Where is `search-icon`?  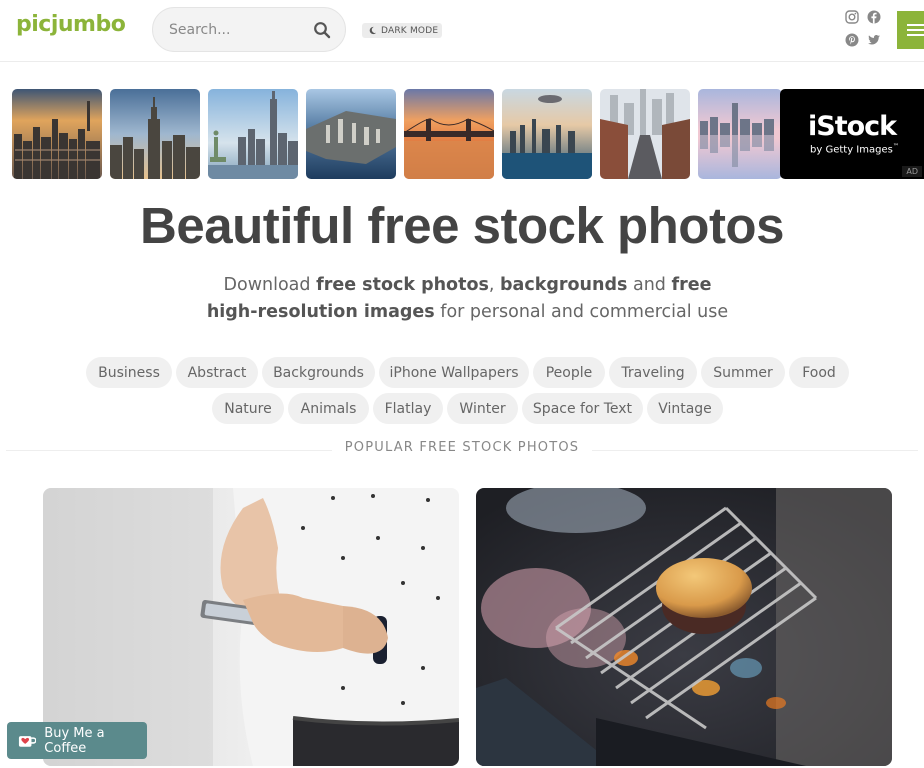
search-icon is located at coordinates (322, 30).